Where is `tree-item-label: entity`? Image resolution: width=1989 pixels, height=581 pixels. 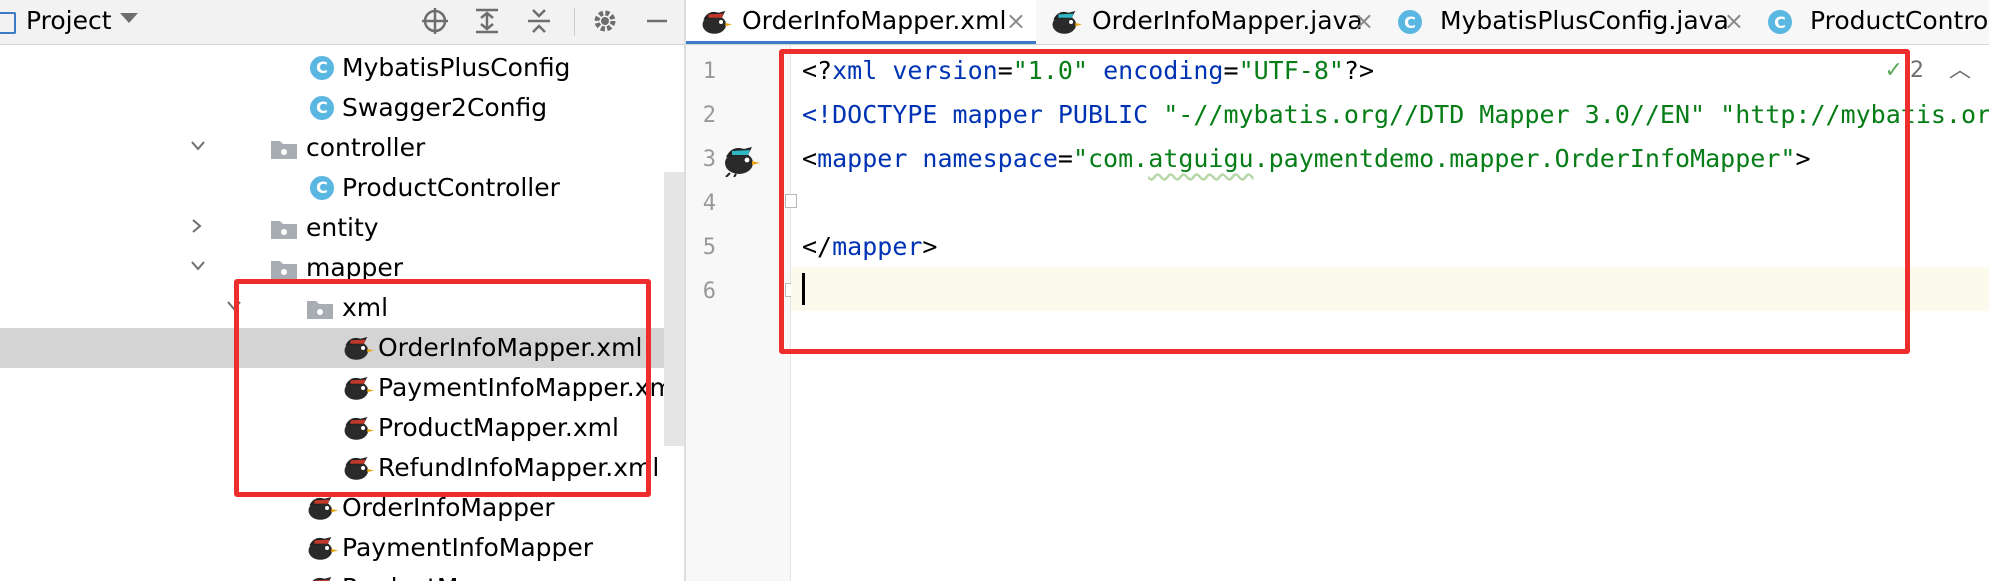 tree-item-label: entity is located at coordinates (342, 227).